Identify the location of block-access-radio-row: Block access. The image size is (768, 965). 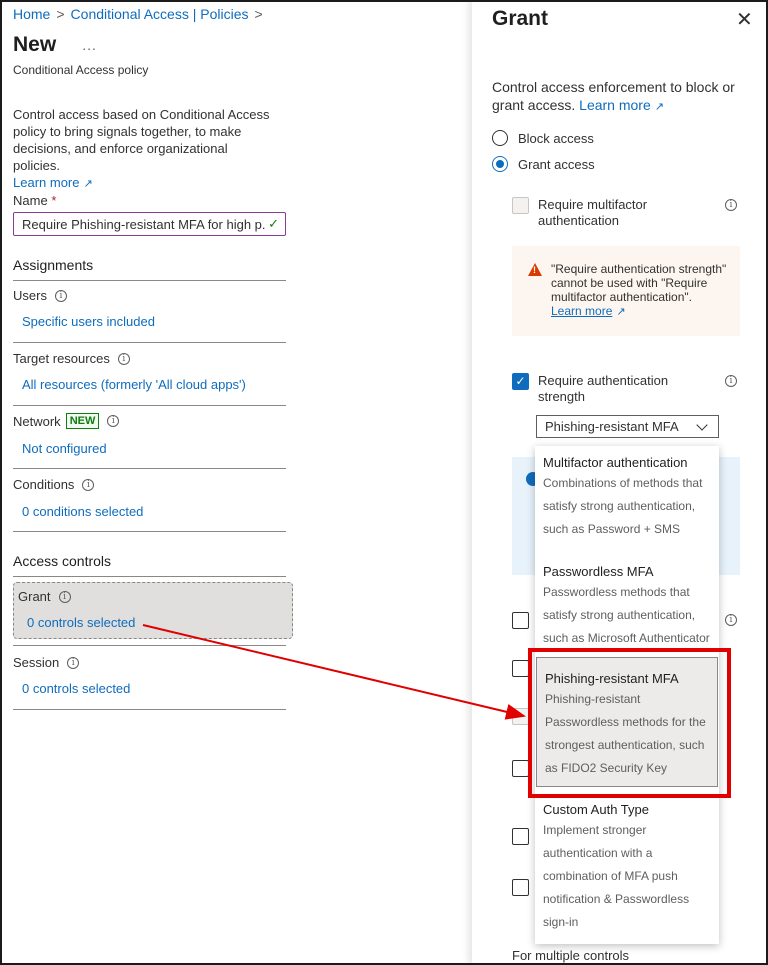
(543, 138).